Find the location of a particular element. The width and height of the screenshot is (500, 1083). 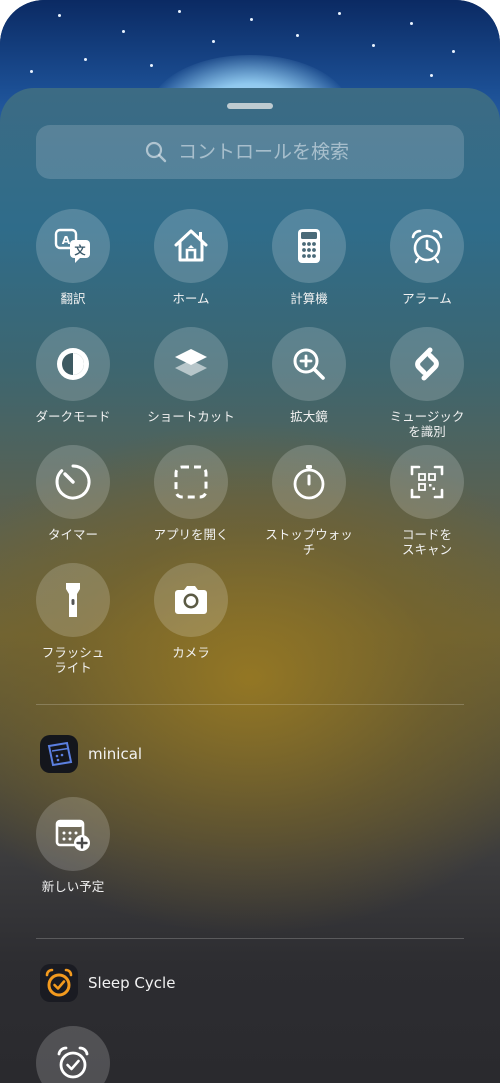

open-app-icon is located at coordinates (191, 482).